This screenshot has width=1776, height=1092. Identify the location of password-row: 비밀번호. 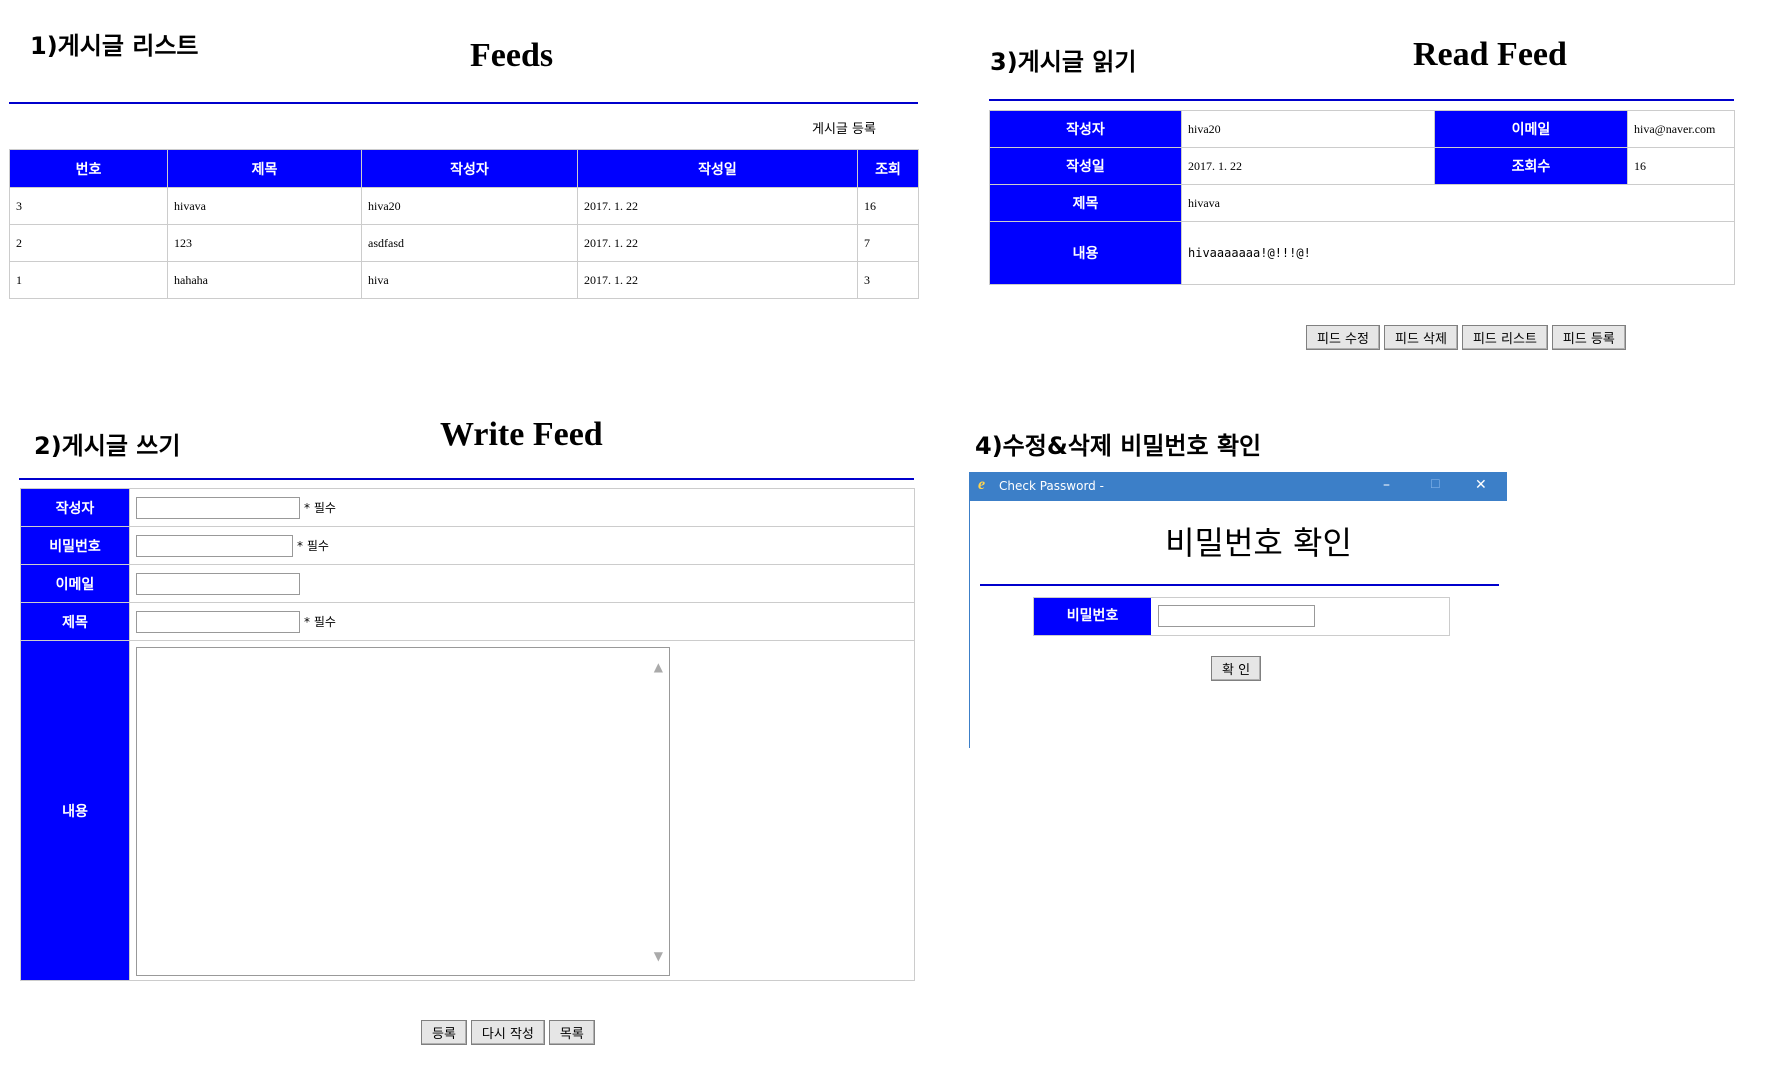
(1241, 616).